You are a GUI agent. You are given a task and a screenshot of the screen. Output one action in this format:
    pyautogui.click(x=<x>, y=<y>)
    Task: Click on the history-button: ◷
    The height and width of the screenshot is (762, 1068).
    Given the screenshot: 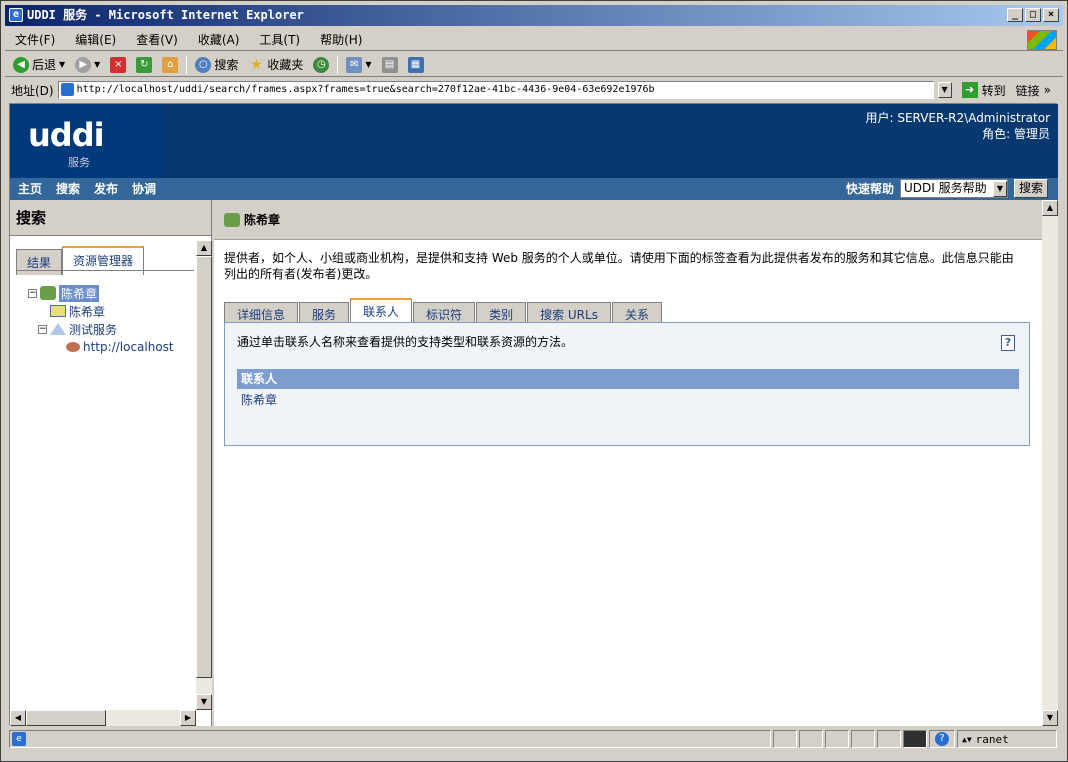 What is the action you would take?
    pyautogui.click(x=321, y=64)
    